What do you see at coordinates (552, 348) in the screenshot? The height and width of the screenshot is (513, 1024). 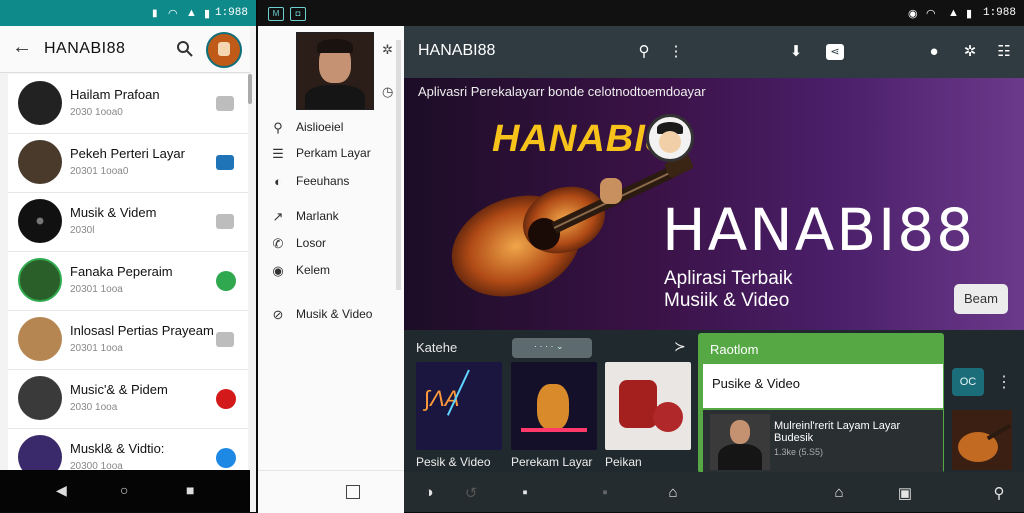 I see `filter-pill: · · · · ⌄` at bounding box center [552, 348].